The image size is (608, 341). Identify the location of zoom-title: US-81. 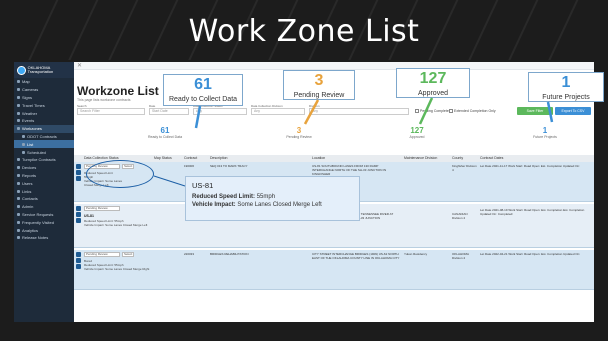
(203, 185).